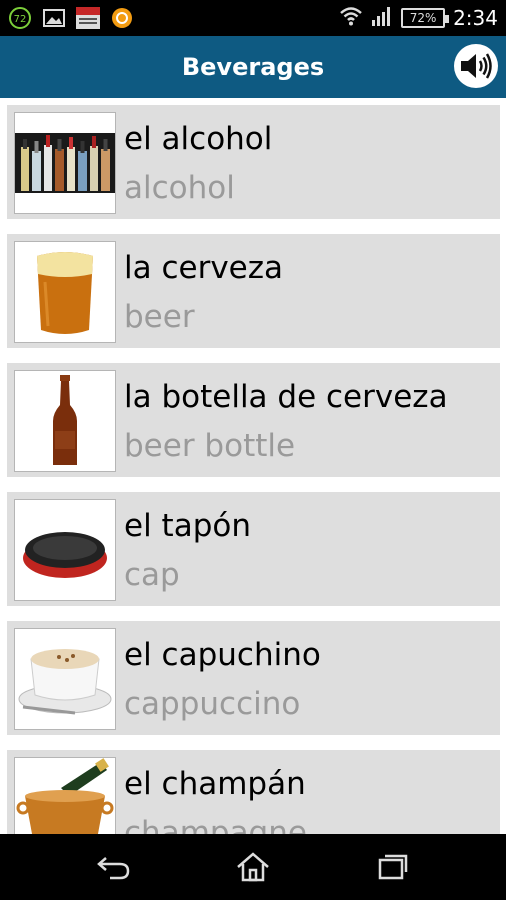  Describe the element at coordinates (65, 679) in the screenshot. I see `cappuccino-cup-image` at that location.